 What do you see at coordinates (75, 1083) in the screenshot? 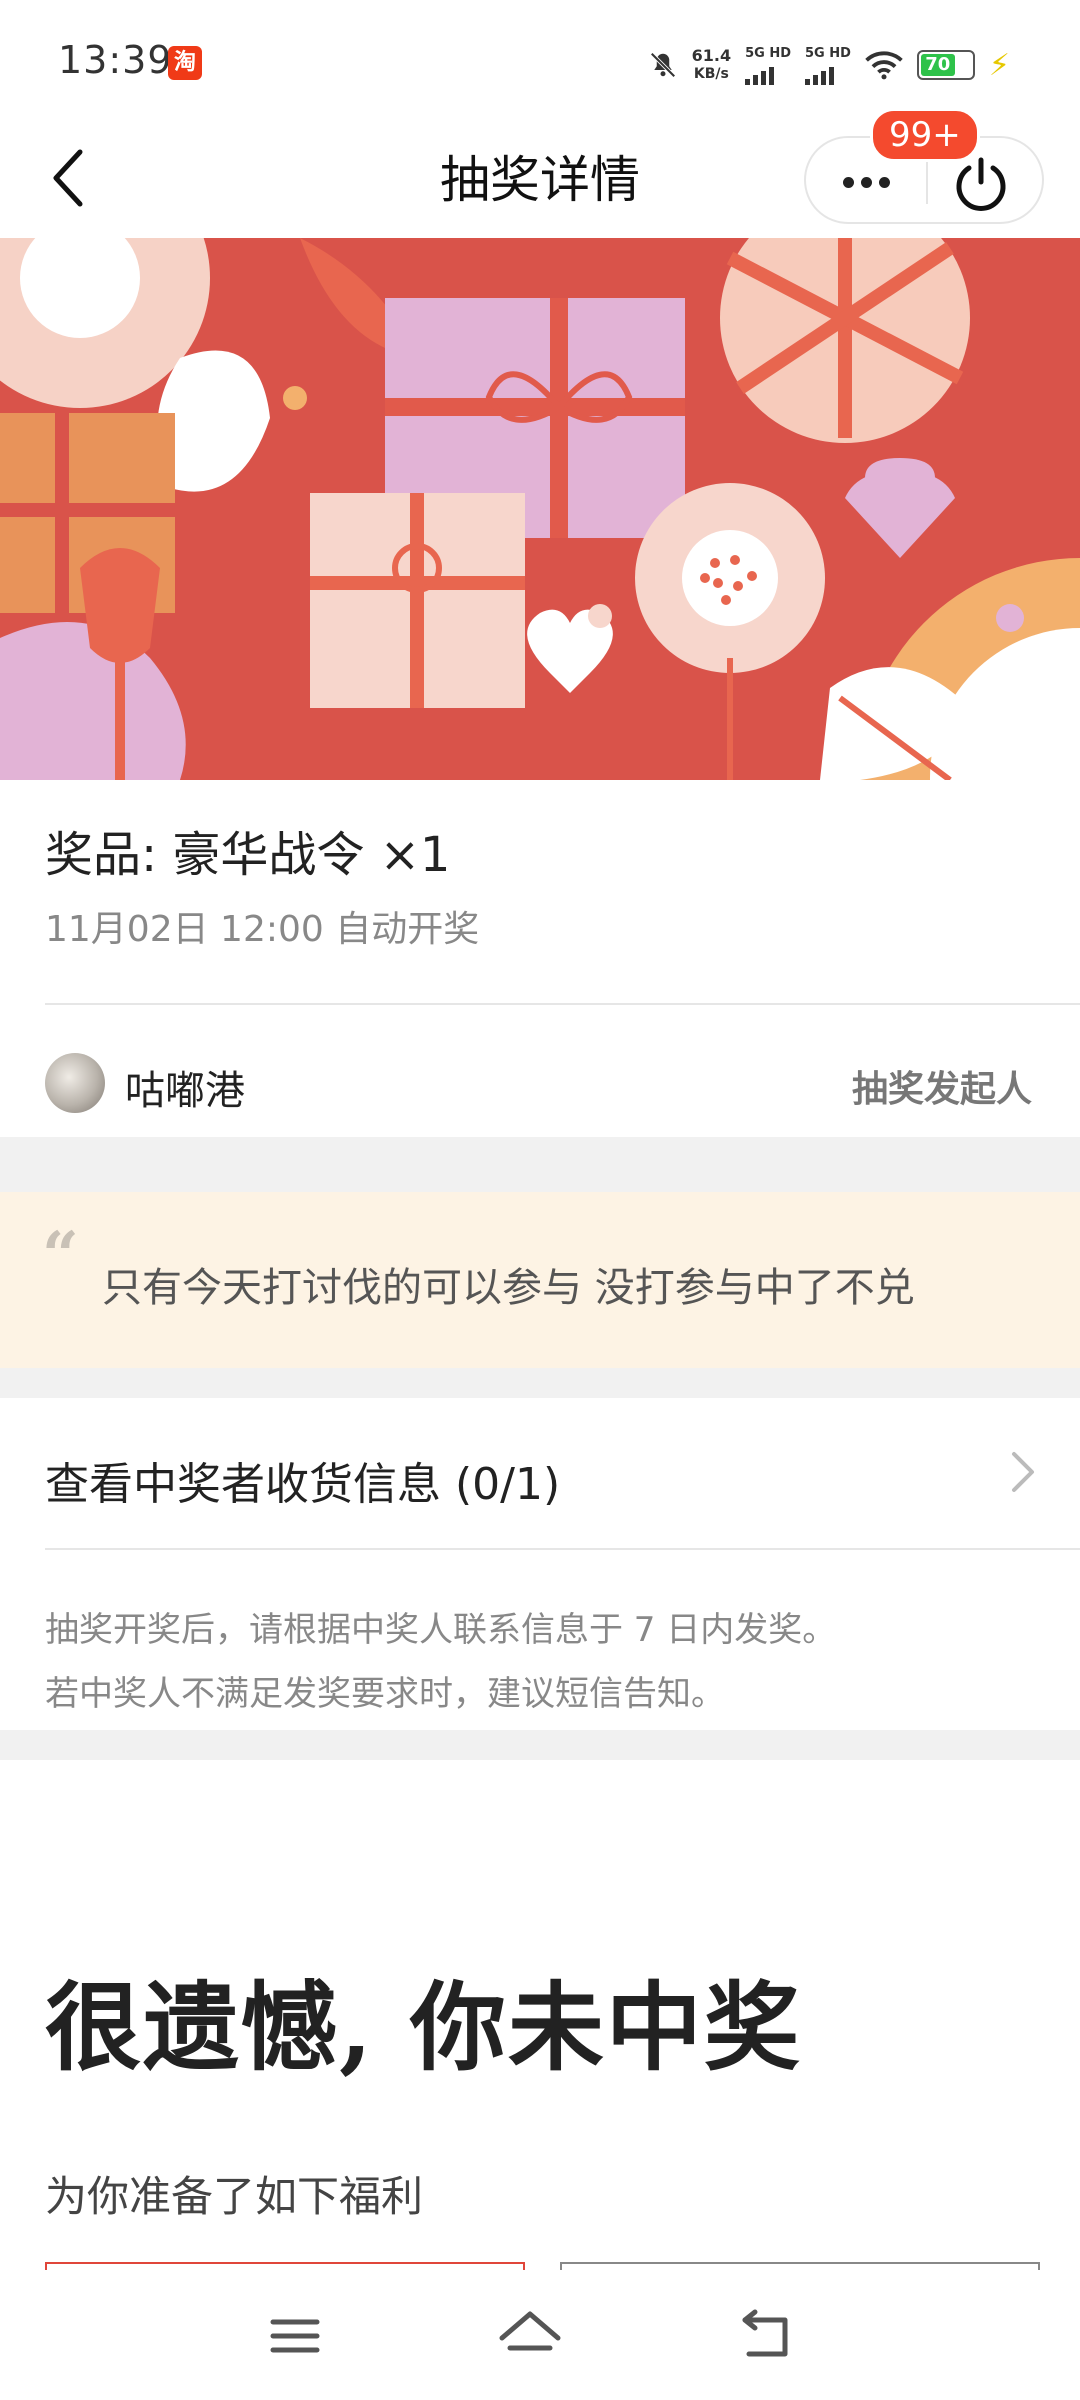
I see `avatar` at bounding box center [75, 1083].